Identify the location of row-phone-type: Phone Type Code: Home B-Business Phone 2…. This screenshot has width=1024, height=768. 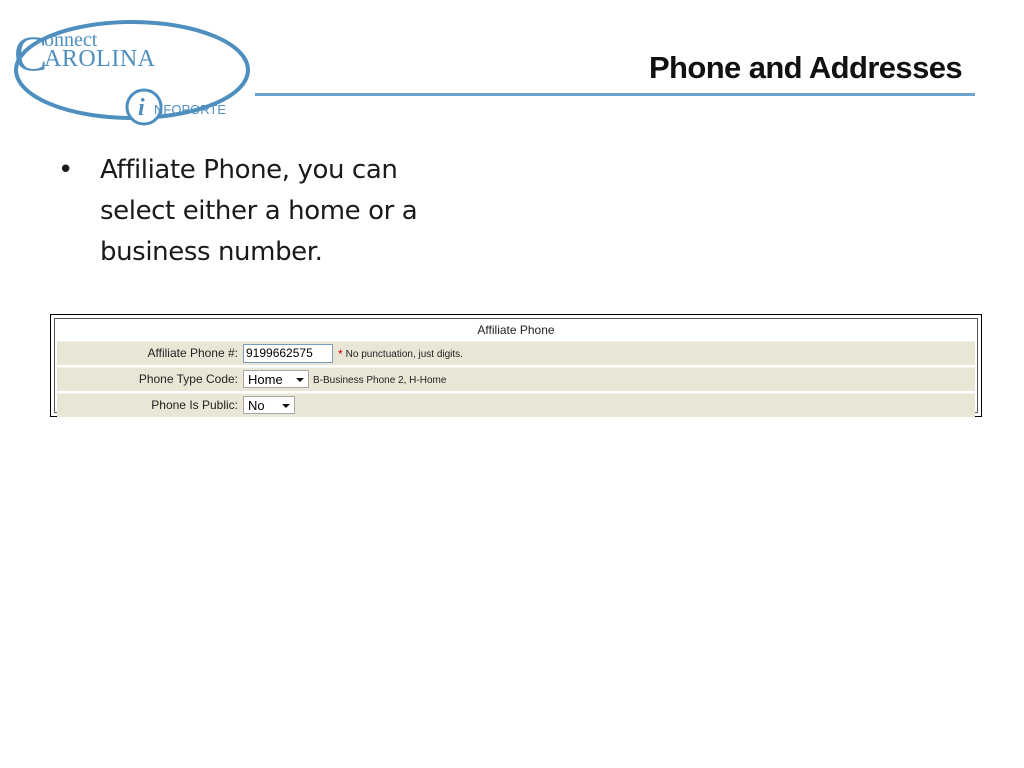
(516, 379).